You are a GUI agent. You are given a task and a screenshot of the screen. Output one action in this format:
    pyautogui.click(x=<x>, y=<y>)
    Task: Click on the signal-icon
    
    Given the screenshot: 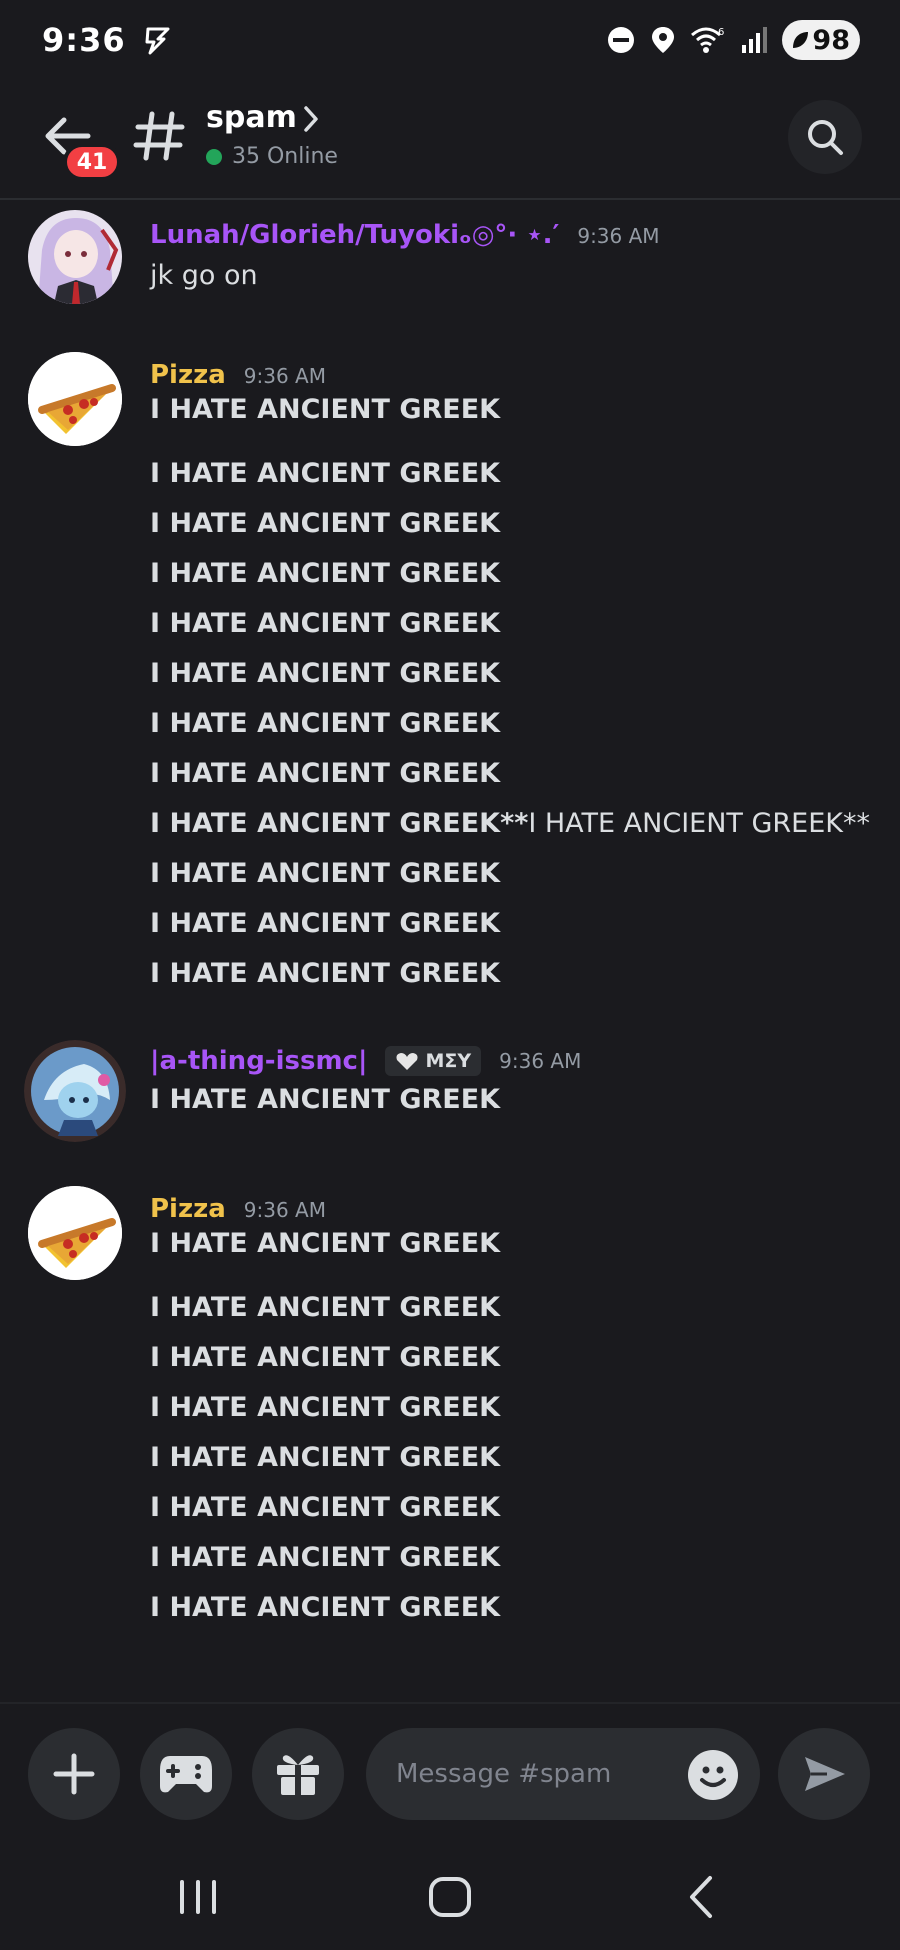 What is the action you would take?
    pyautogui.click(x=755, y=40)
    